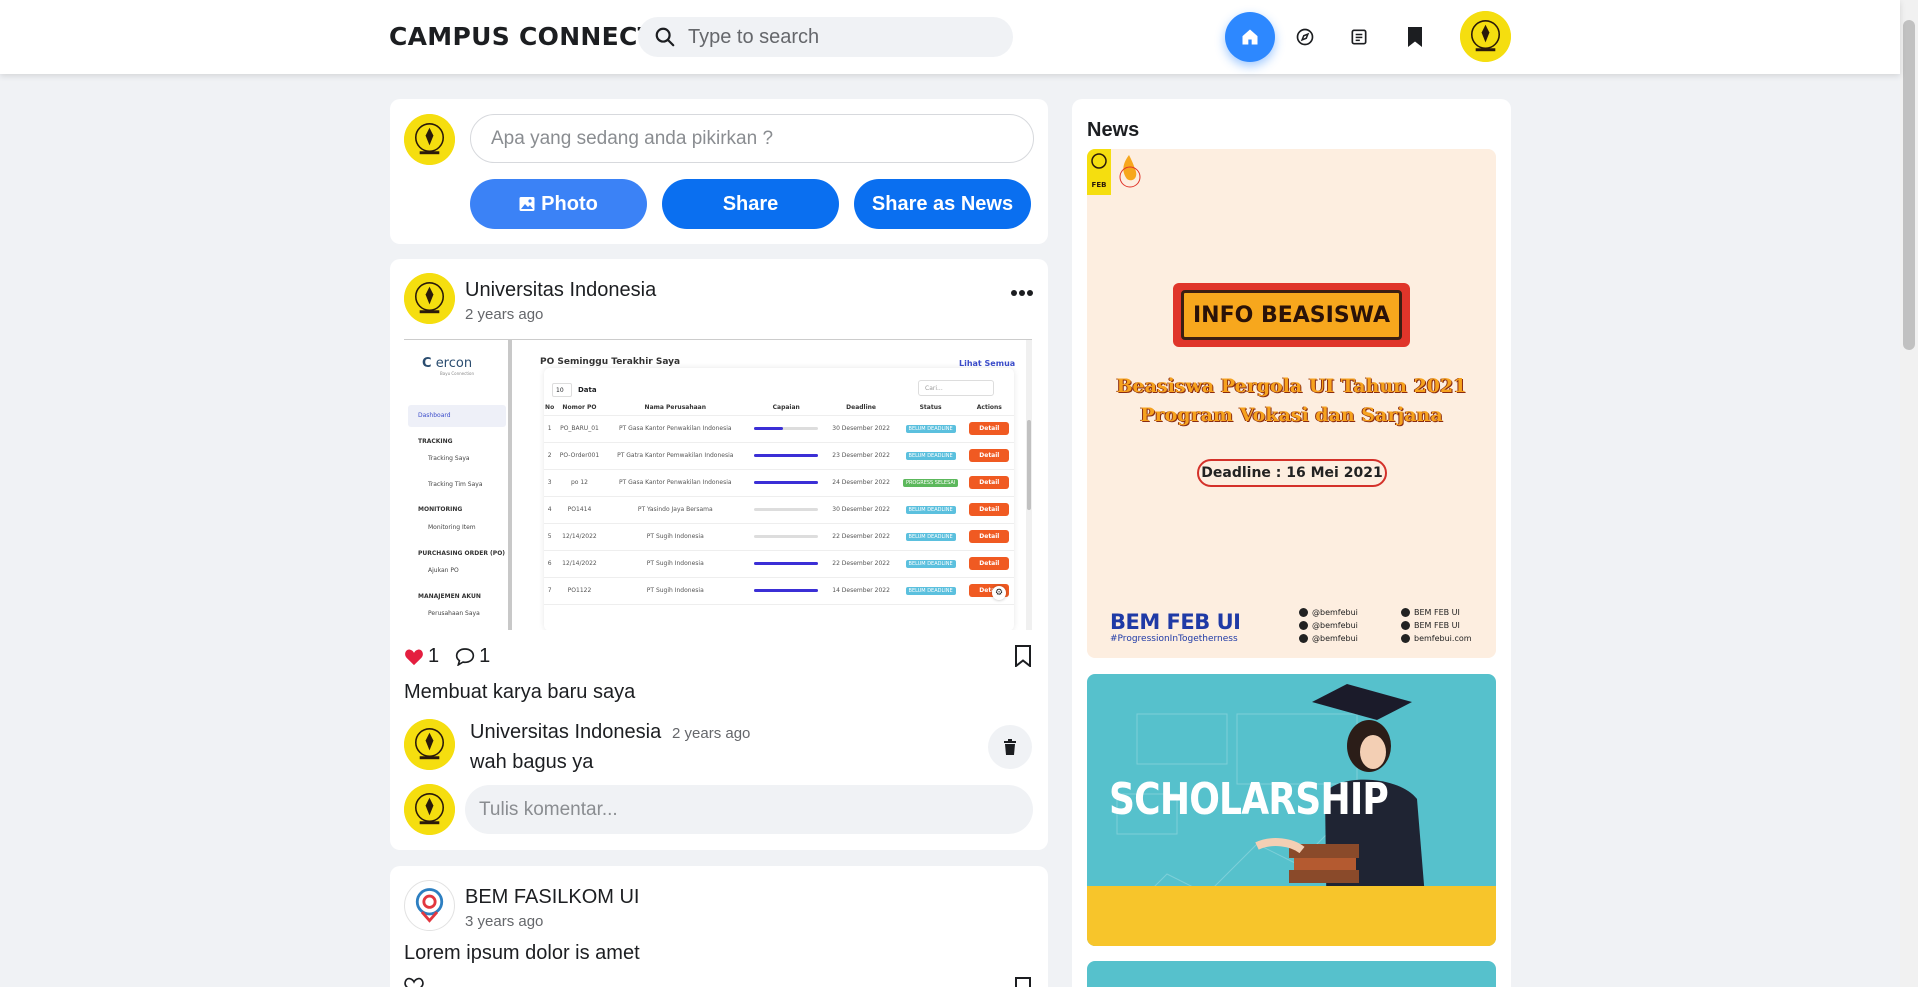 Image resolution: width=1918 pixels, height=987 pixels. I want to click on share-button-label: Share, so click(750, 203).